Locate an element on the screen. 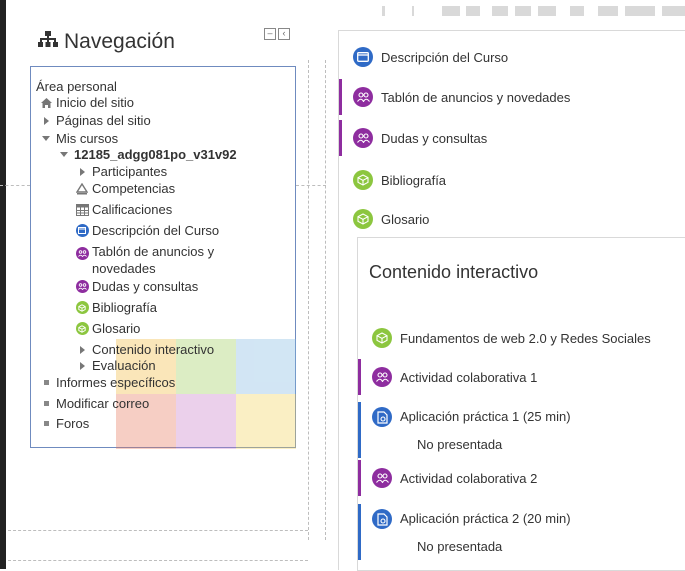 This screenshot has width=685, height=571. activity-glosario: Glosario is located at coordinates (512, 219).